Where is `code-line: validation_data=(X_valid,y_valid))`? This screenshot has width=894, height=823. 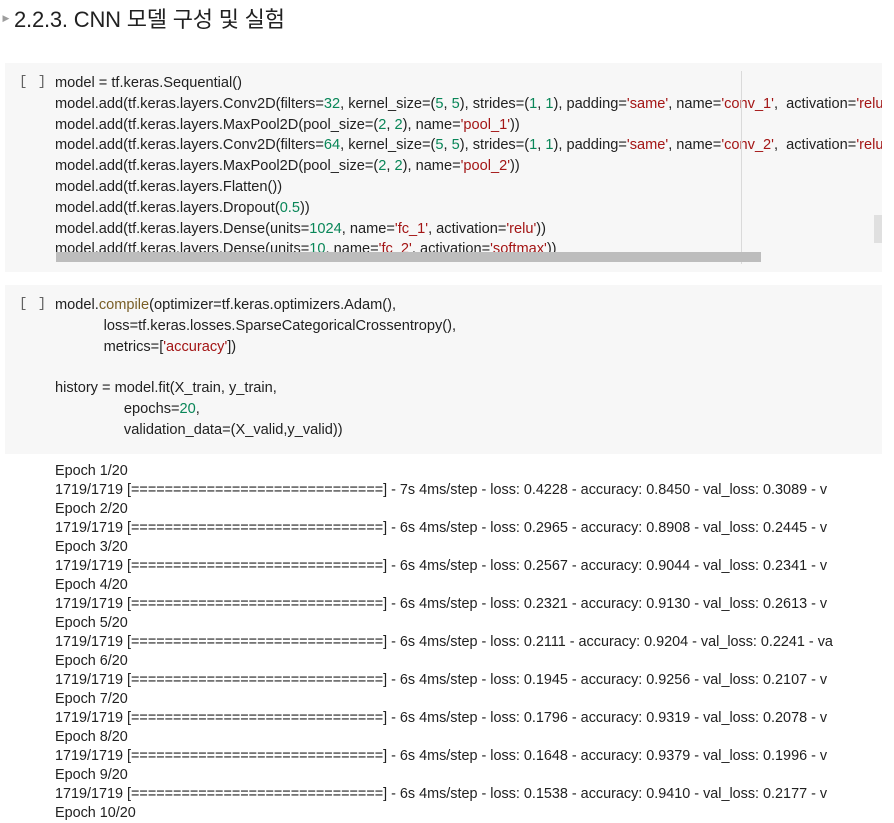 code-line: validation_data=(X_valid,y_valid)) is located at coordinates (468, 430).